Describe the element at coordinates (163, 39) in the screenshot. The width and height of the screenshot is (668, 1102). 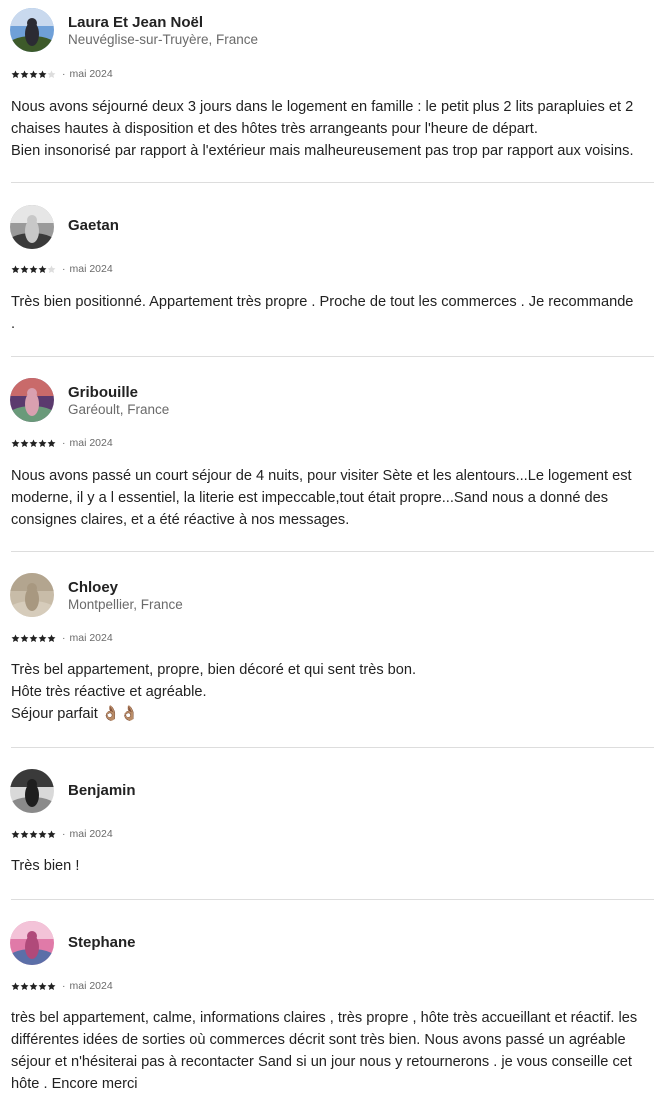
I see `author-location: Neuvéglise-sur-Truyère, France` at that location.